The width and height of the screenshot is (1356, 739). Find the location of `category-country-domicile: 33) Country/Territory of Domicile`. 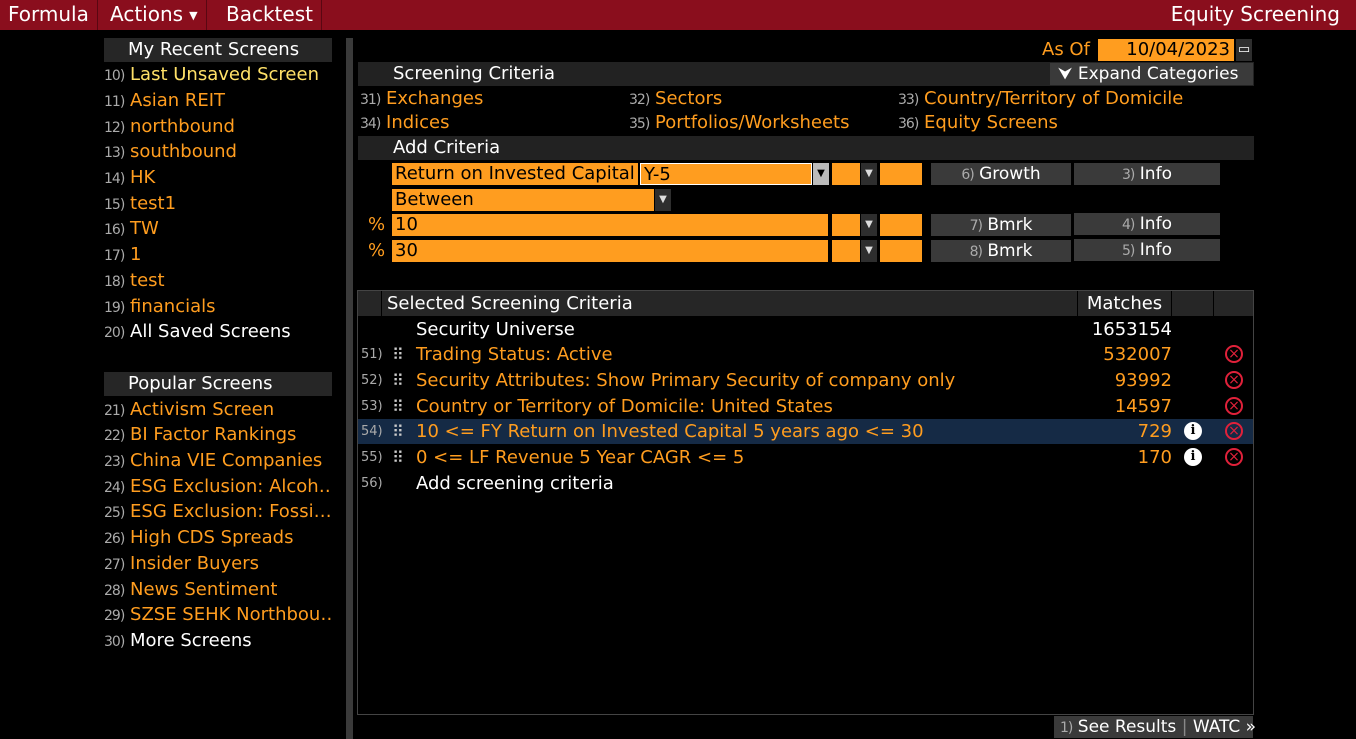

category-country-domicile: 33) Country/Territory of Domicile is located at coordinates (1040, 99).